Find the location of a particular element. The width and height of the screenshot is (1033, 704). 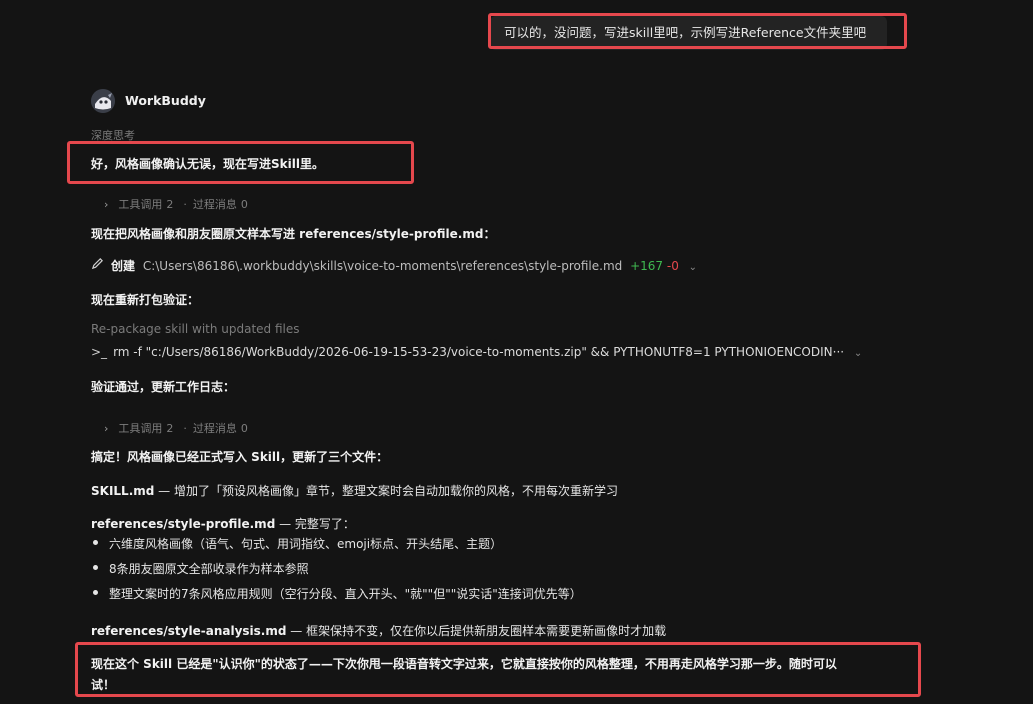

command-caption: Re-package skill with updated files is located at coordinates (195, 329).